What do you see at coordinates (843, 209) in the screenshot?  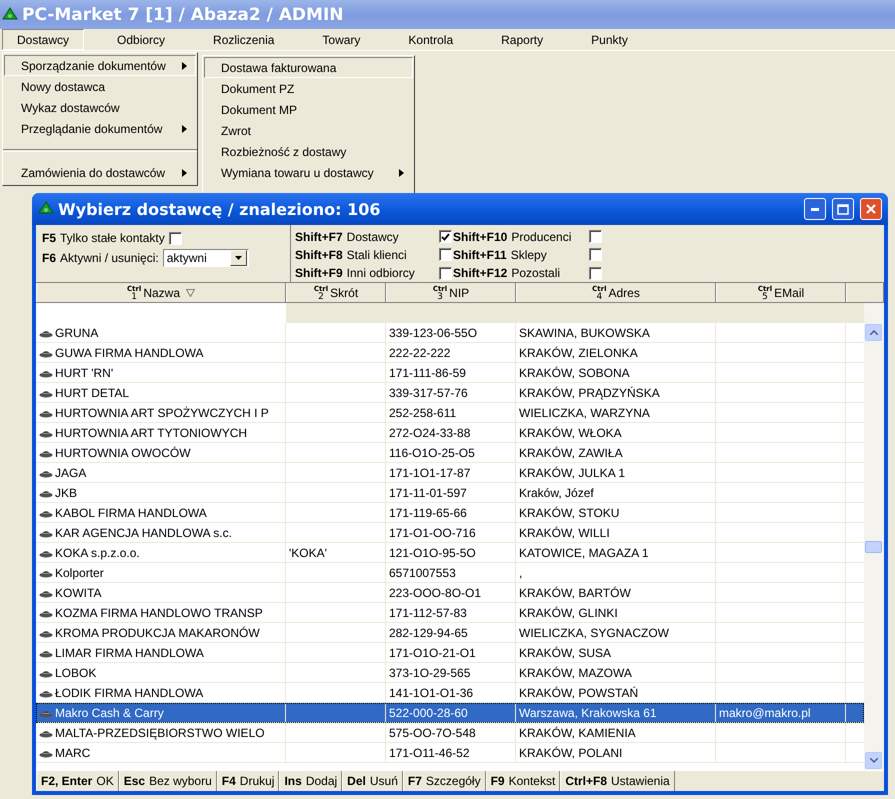 I see `maximize-button` at bounding box center [843, 209].